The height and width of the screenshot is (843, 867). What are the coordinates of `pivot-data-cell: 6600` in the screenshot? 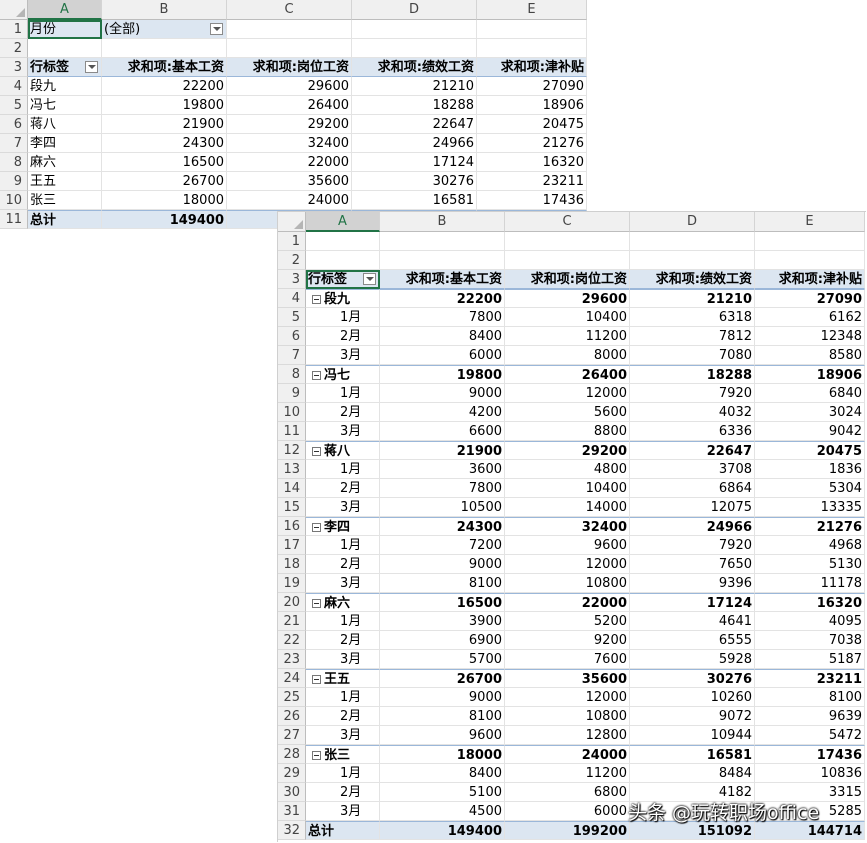 It's located at (442, 431).